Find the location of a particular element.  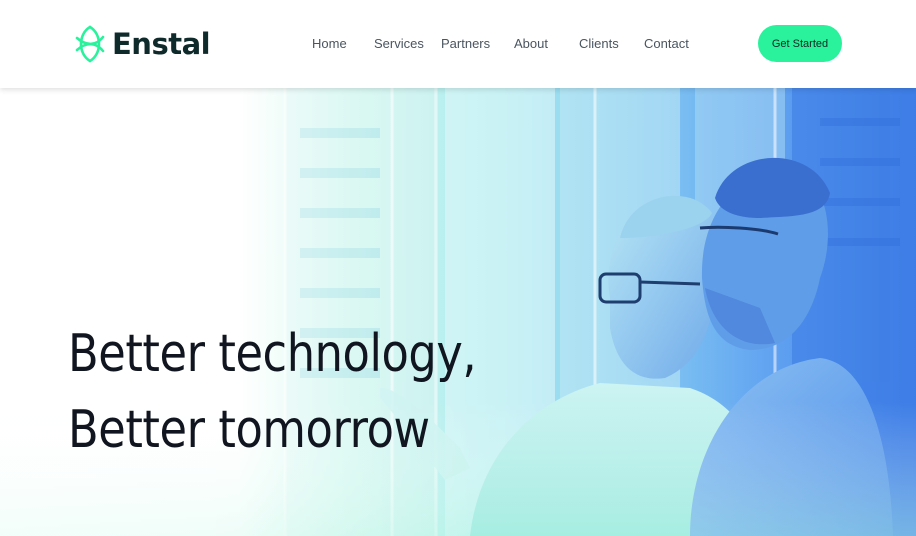

hero-headline-line-1: Better technology, is located at coordinates (272, 354).